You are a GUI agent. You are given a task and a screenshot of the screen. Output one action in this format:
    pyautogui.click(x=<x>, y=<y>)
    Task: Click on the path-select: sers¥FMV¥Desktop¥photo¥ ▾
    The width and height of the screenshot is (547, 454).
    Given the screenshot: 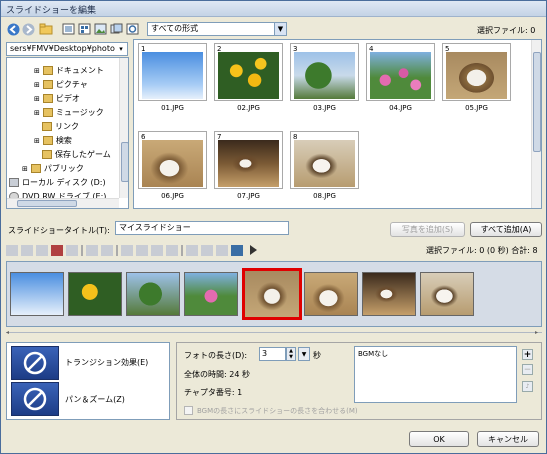 What is the action you would take?
    pyautogui.click(x=67, y=49)
    